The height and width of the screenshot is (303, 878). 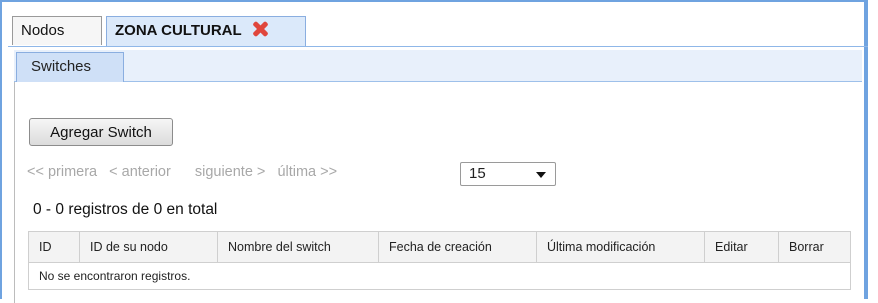 I want to click on column-header-modified: Última modificación, so click(x=620, y=247).